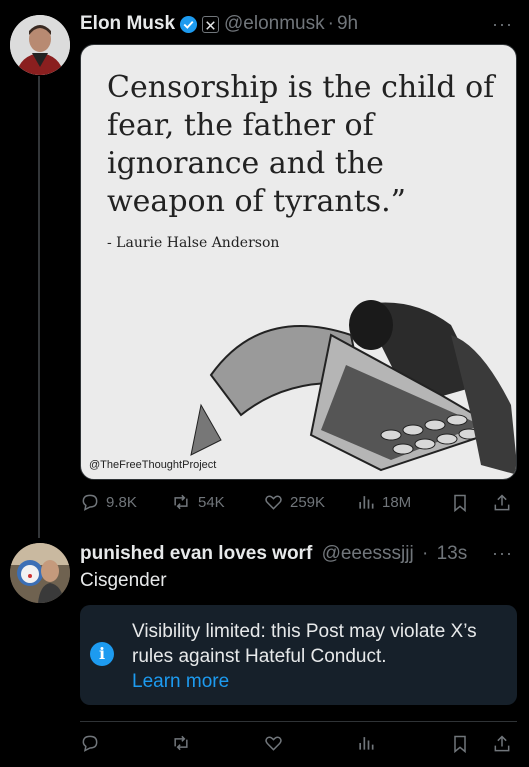 This screenshot has width=529, height=767. Describe the element at coordinates (188, 24) in the screenshot. I see `verified-badge-icon` at that location.